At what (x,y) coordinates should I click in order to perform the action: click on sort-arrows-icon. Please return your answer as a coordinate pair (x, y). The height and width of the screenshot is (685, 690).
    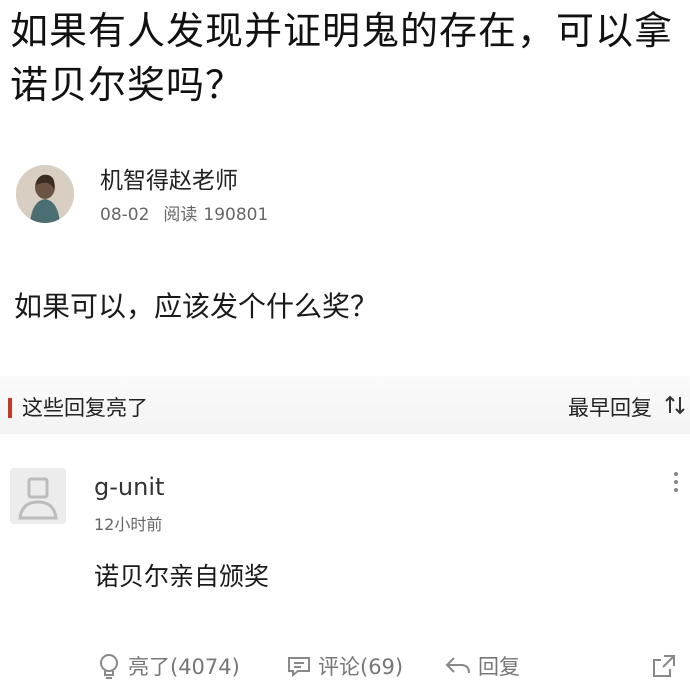
    Looking at the image, I should click on (675, 409).